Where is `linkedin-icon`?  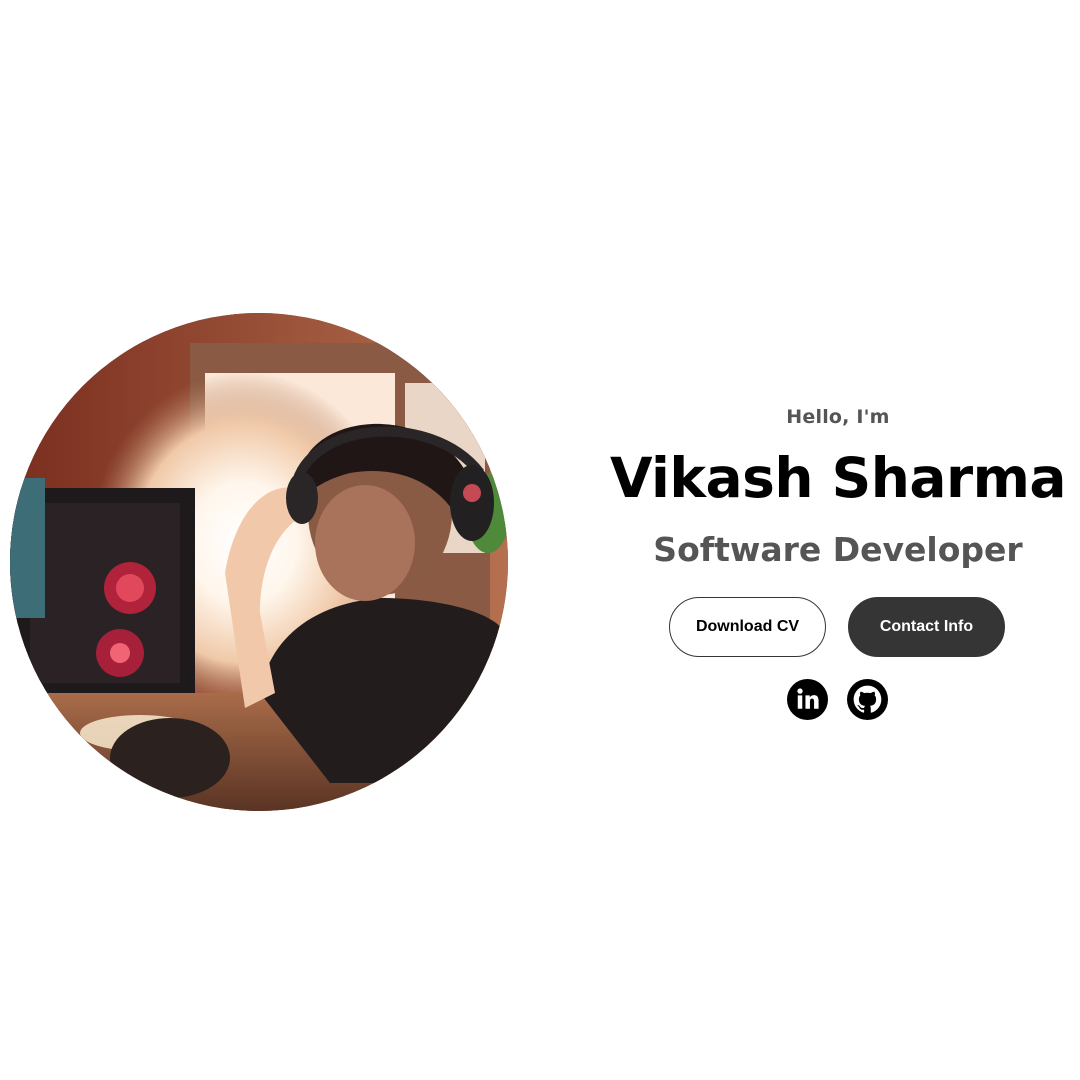
linkedin-icon is located at coordinates (807, 699).